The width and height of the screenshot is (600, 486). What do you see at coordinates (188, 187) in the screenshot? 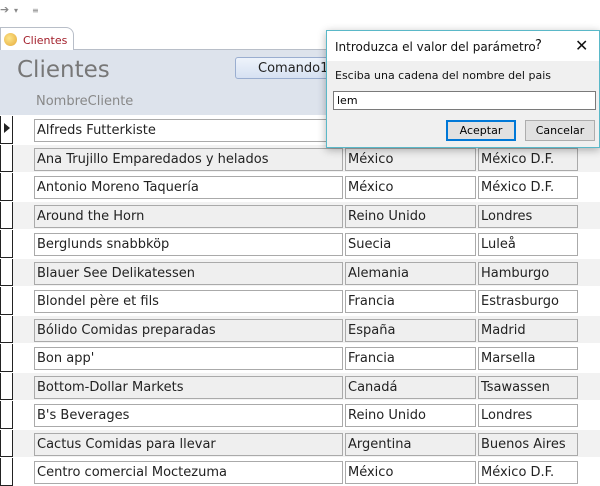
I see `nombre-cliente-field: Antonio Moreno Taquería` at bounding box center [188, 187].